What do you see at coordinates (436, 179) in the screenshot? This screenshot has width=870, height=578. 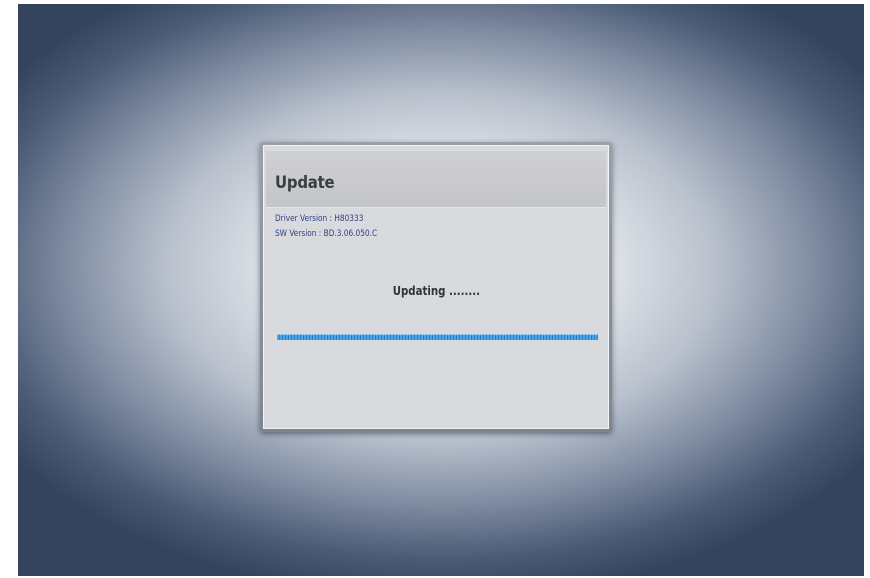 I see `dialog-header: Update` at bounding box center [436, 179].